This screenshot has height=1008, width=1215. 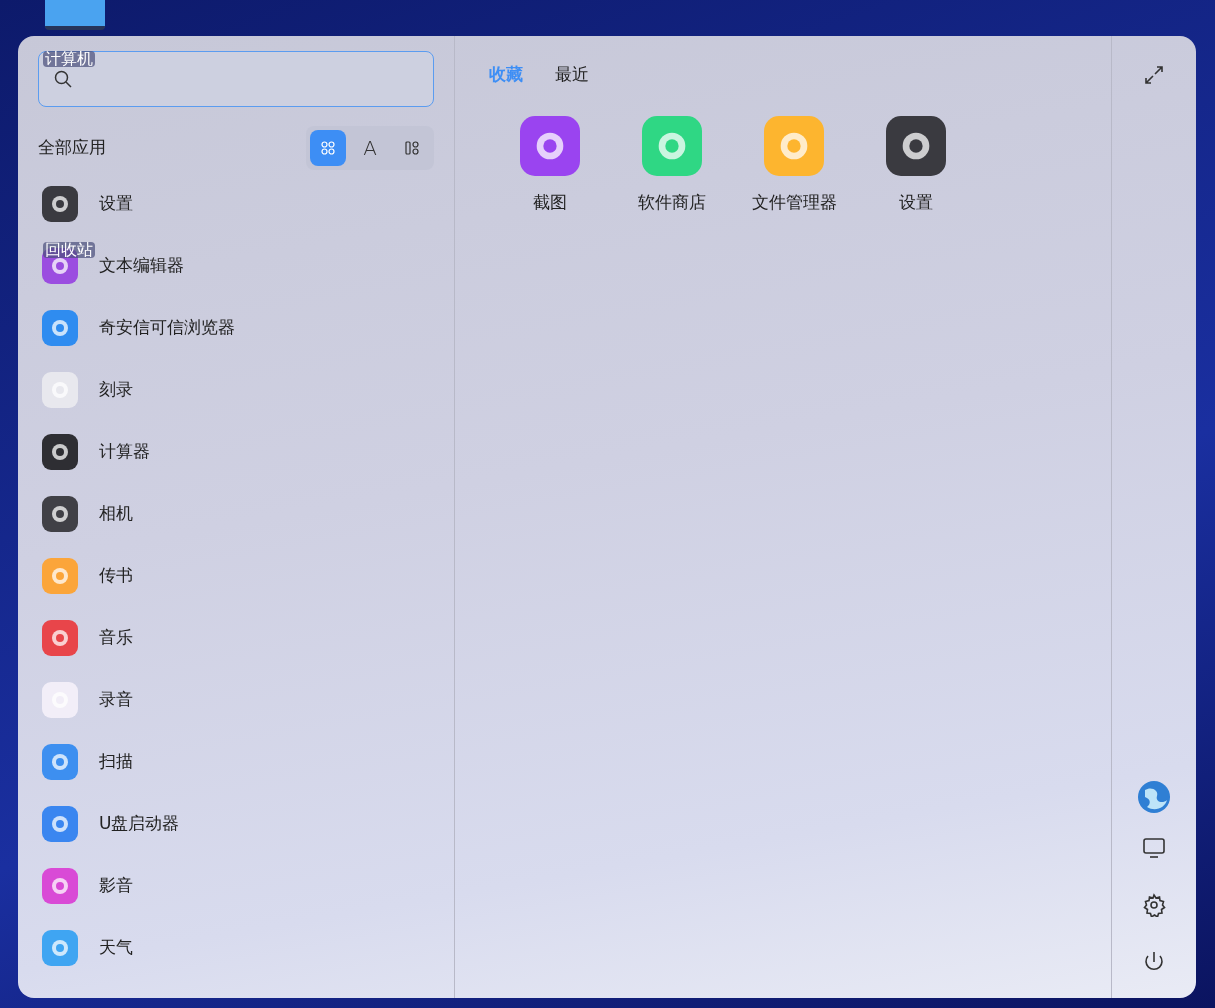 I want to click on monitor-icon, so click(x=1154, y=848).